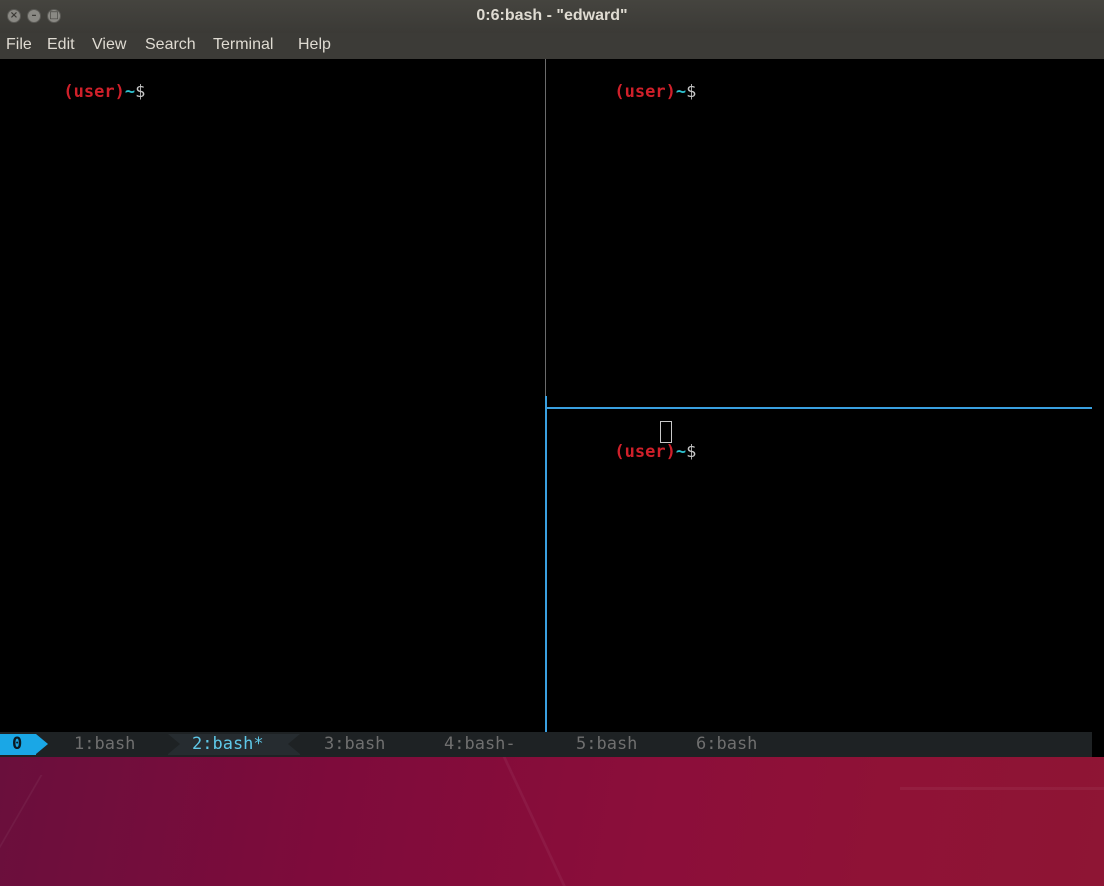  Describe the element at coordinates (354, 744) in the screenshot. I see `tmux-window-tab: 3:bash` at that location.